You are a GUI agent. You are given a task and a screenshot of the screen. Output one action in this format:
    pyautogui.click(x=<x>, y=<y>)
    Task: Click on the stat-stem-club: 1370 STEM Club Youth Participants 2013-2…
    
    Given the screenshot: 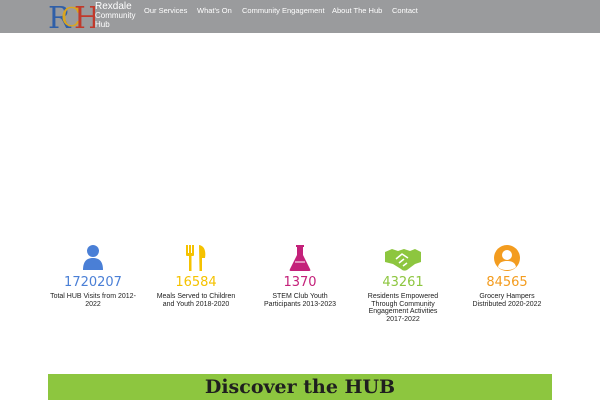 What is the action you would take?
    pyautogui.click(x=300, y=276)
    